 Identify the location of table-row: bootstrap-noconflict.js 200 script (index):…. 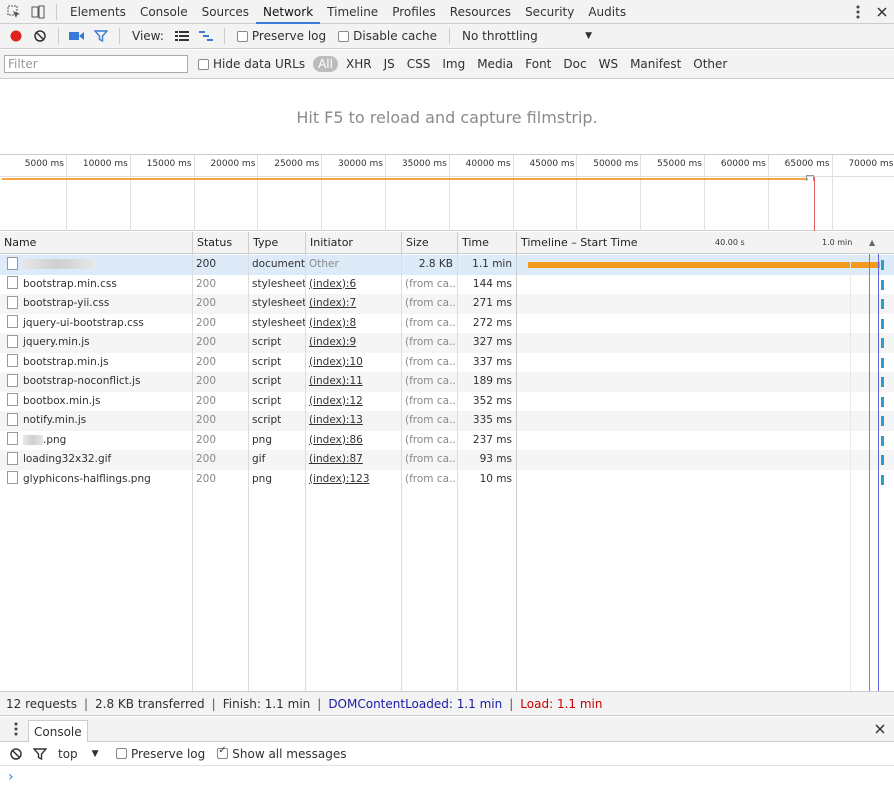
(447, 382).